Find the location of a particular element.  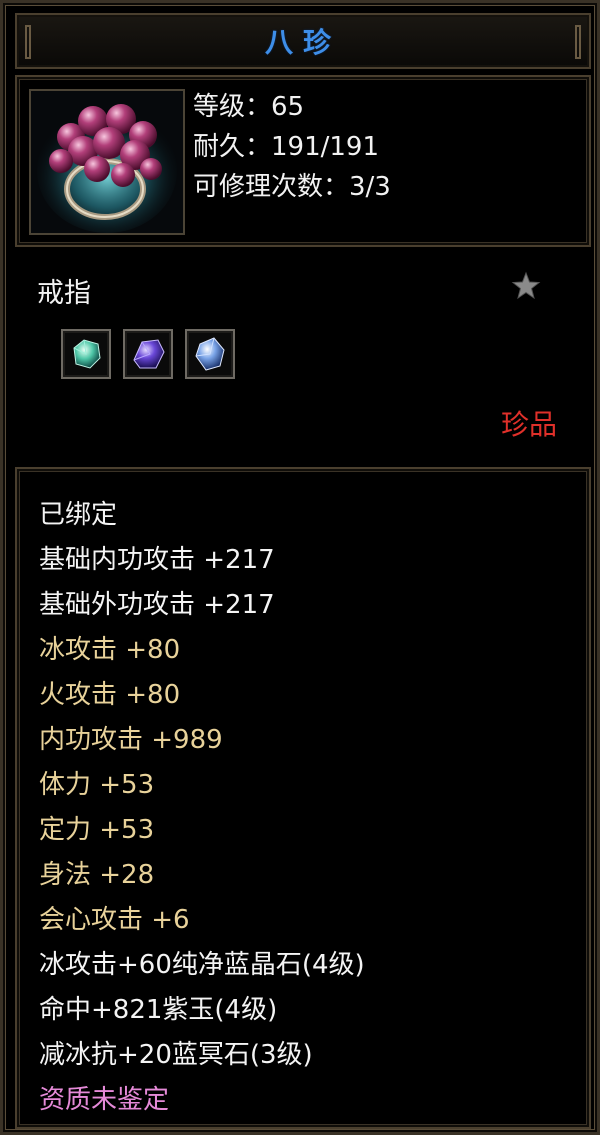

item-stats: 等级：65 耐久：191/191 可修理次数：3/3 is located at coordinates (292, 147).